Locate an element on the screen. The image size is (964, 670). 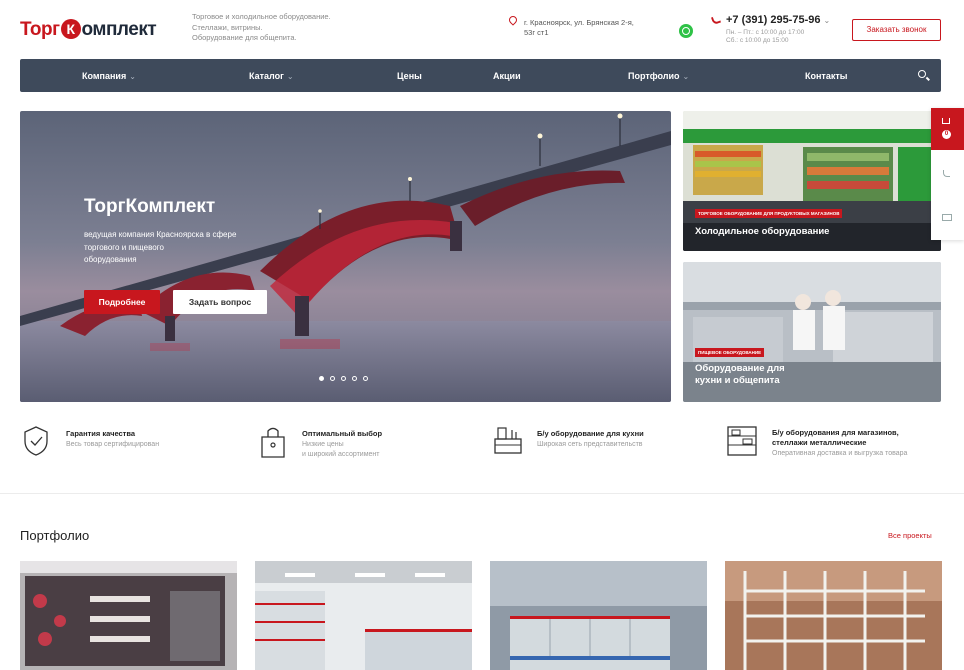
cart-button: 0 is located at coordinates (947, 129).